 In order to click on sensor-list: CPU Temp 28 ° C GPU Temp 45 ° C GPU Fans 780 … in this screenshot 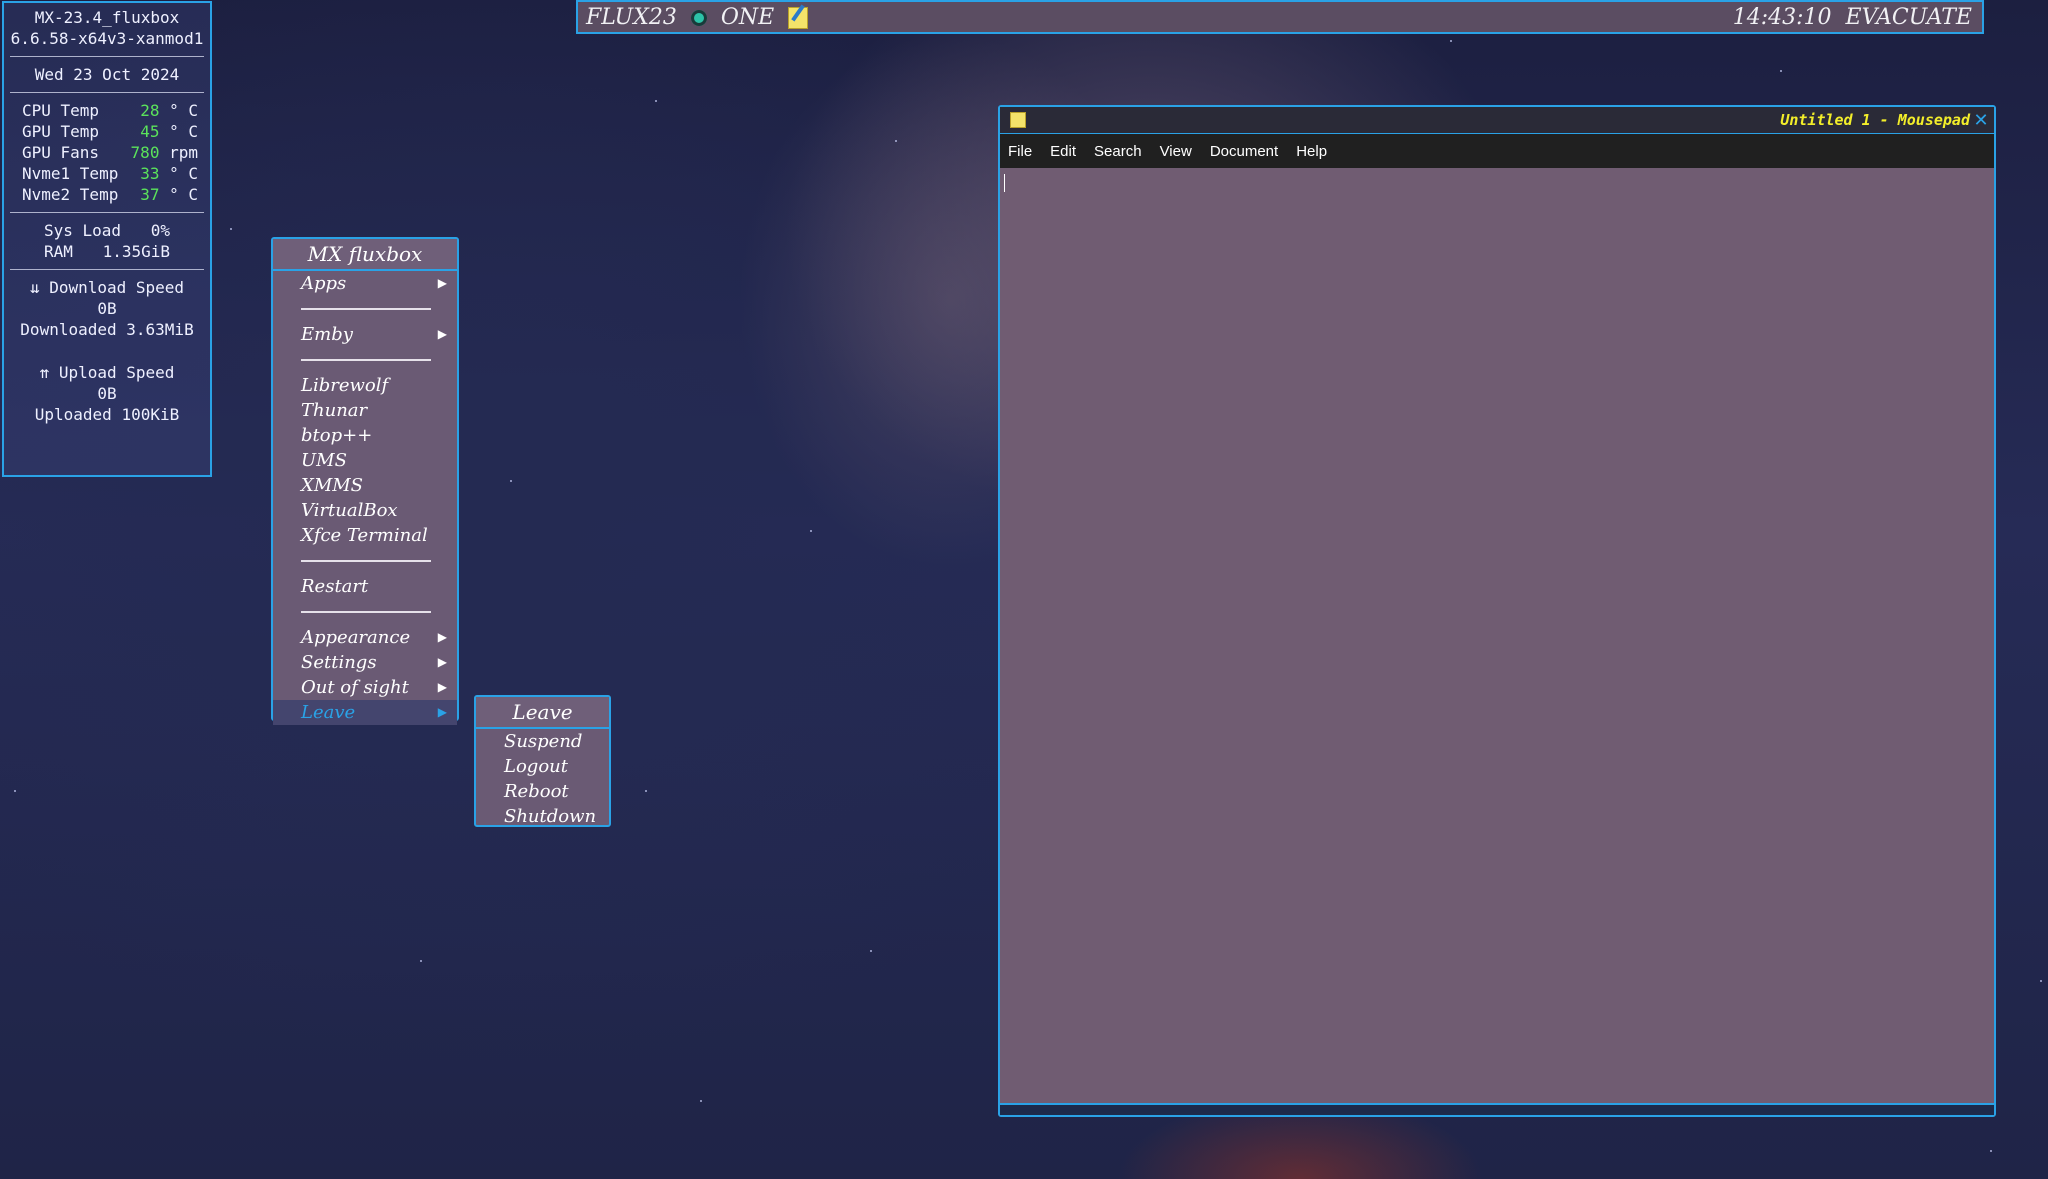, I will do `click(107, 152)`.